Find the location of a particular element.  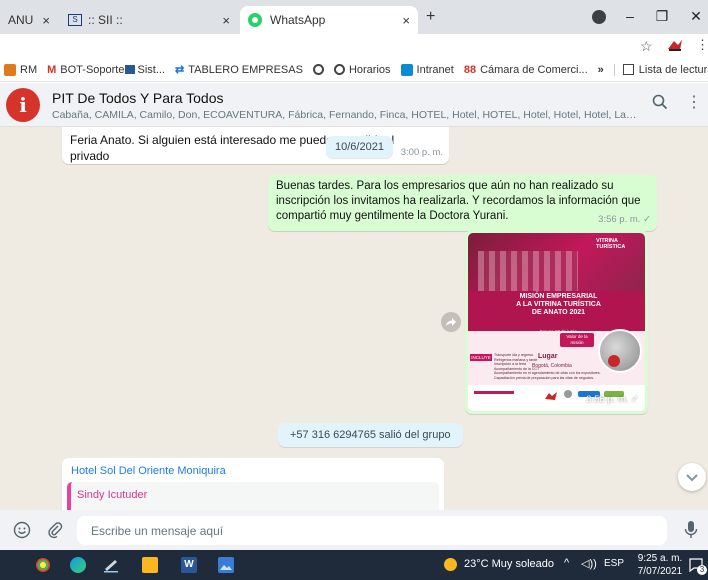

tab-sii: S :: SII :: × is located at coordinates (149, 20).